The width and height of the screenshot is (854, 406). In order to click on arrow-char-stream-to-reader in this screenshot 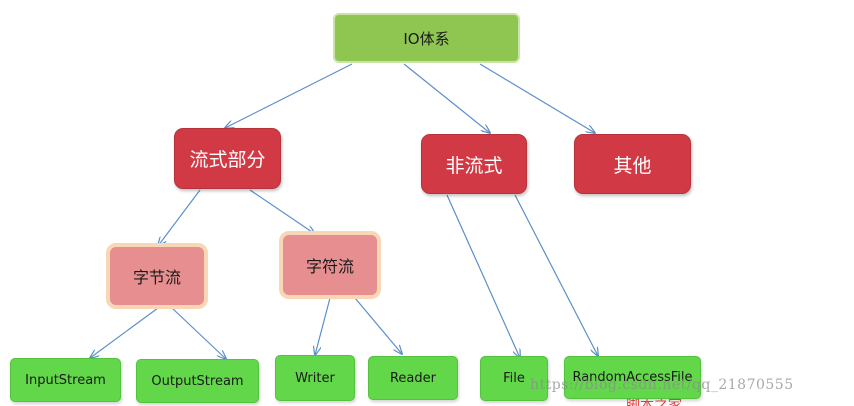, I will do `click(378, 325)`.